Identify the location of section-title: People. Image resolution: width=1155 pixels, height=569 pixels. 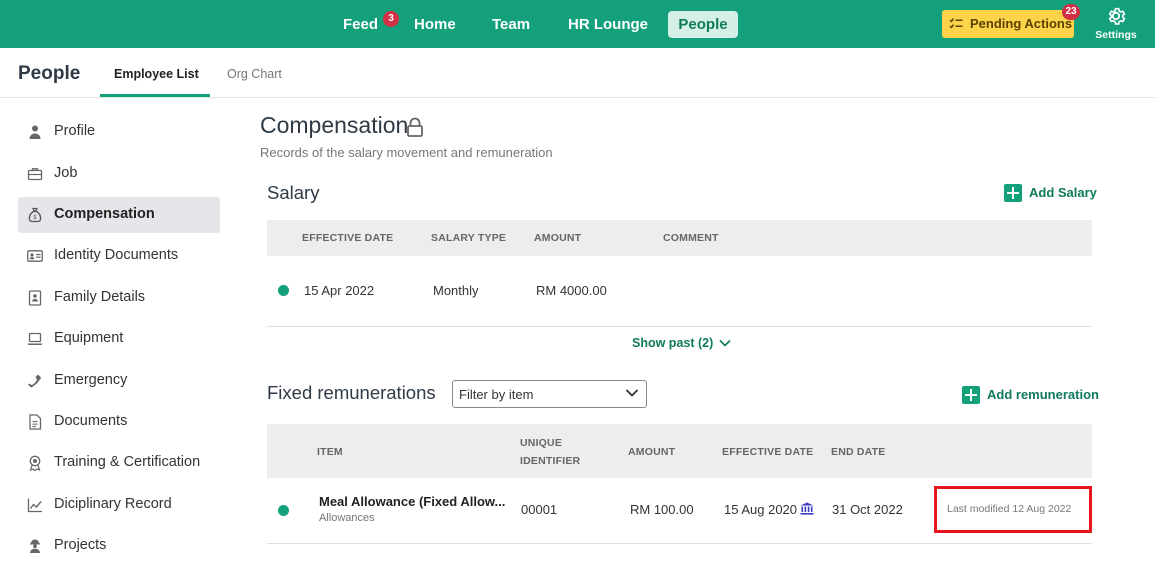
(49, 73).